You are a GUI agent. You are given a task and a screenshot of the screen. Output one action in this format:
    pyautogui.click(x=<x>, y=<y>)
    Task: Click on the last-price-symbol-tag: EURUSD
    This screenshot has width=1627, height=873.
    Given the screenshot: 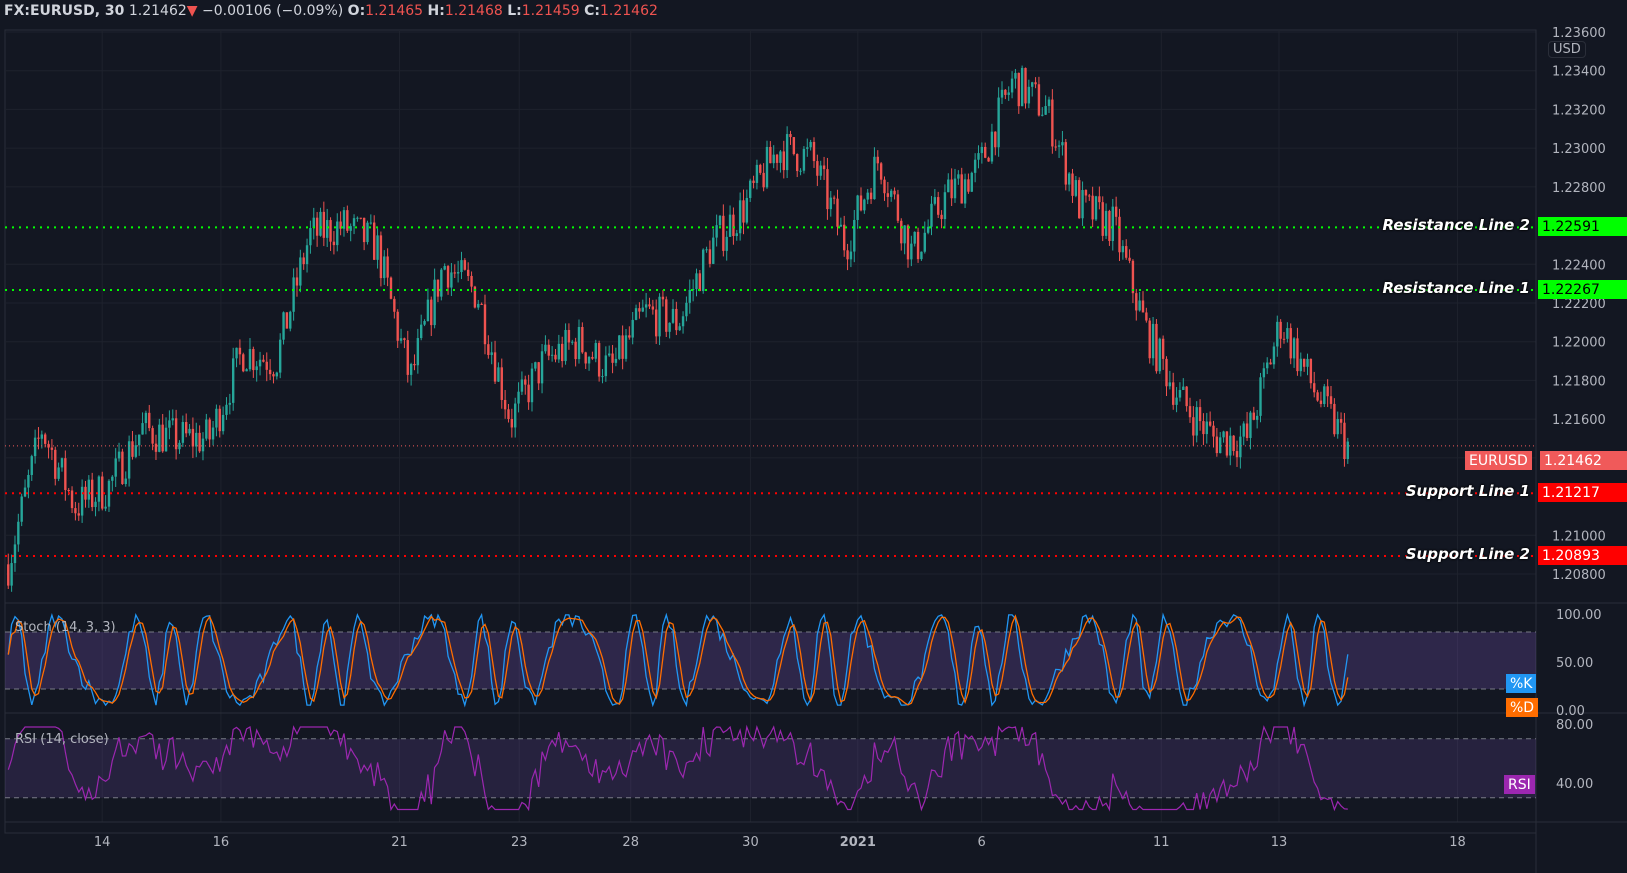 What is the action you would take?
    pyautogui.click(x=1498, y=460)
    